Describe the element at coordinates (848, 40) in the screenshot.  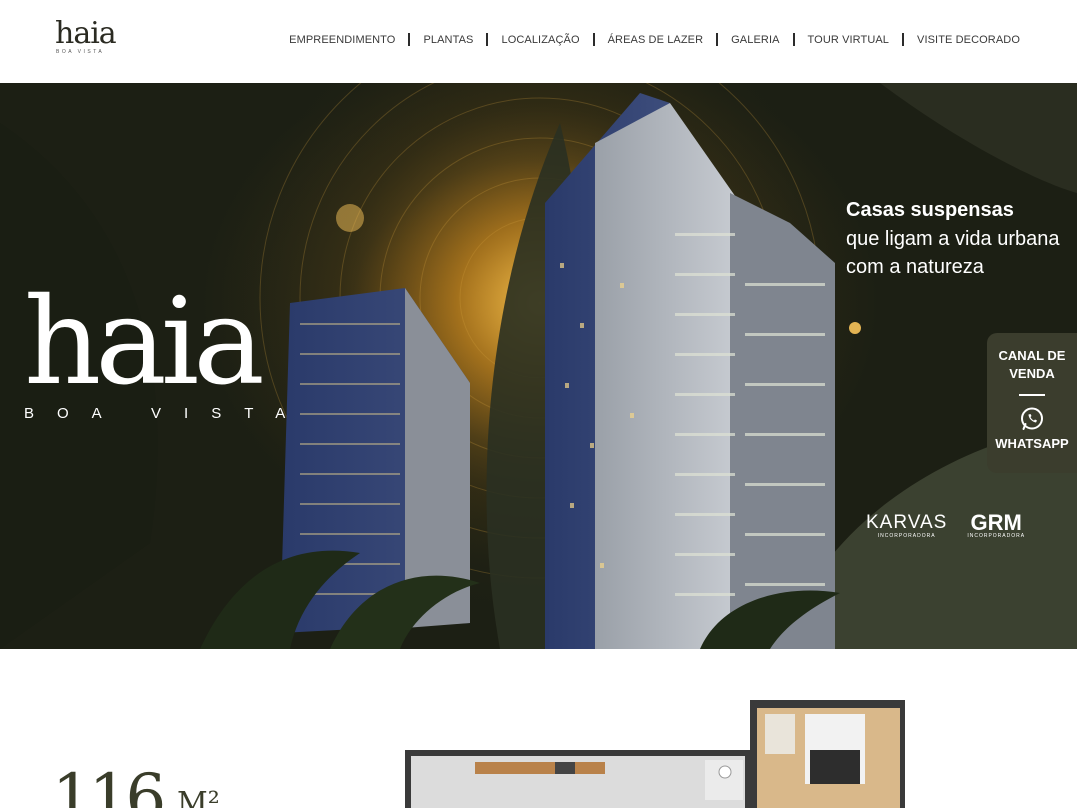
I see `nav-tour-virtual: TOUR VIRTUAL` at that location.